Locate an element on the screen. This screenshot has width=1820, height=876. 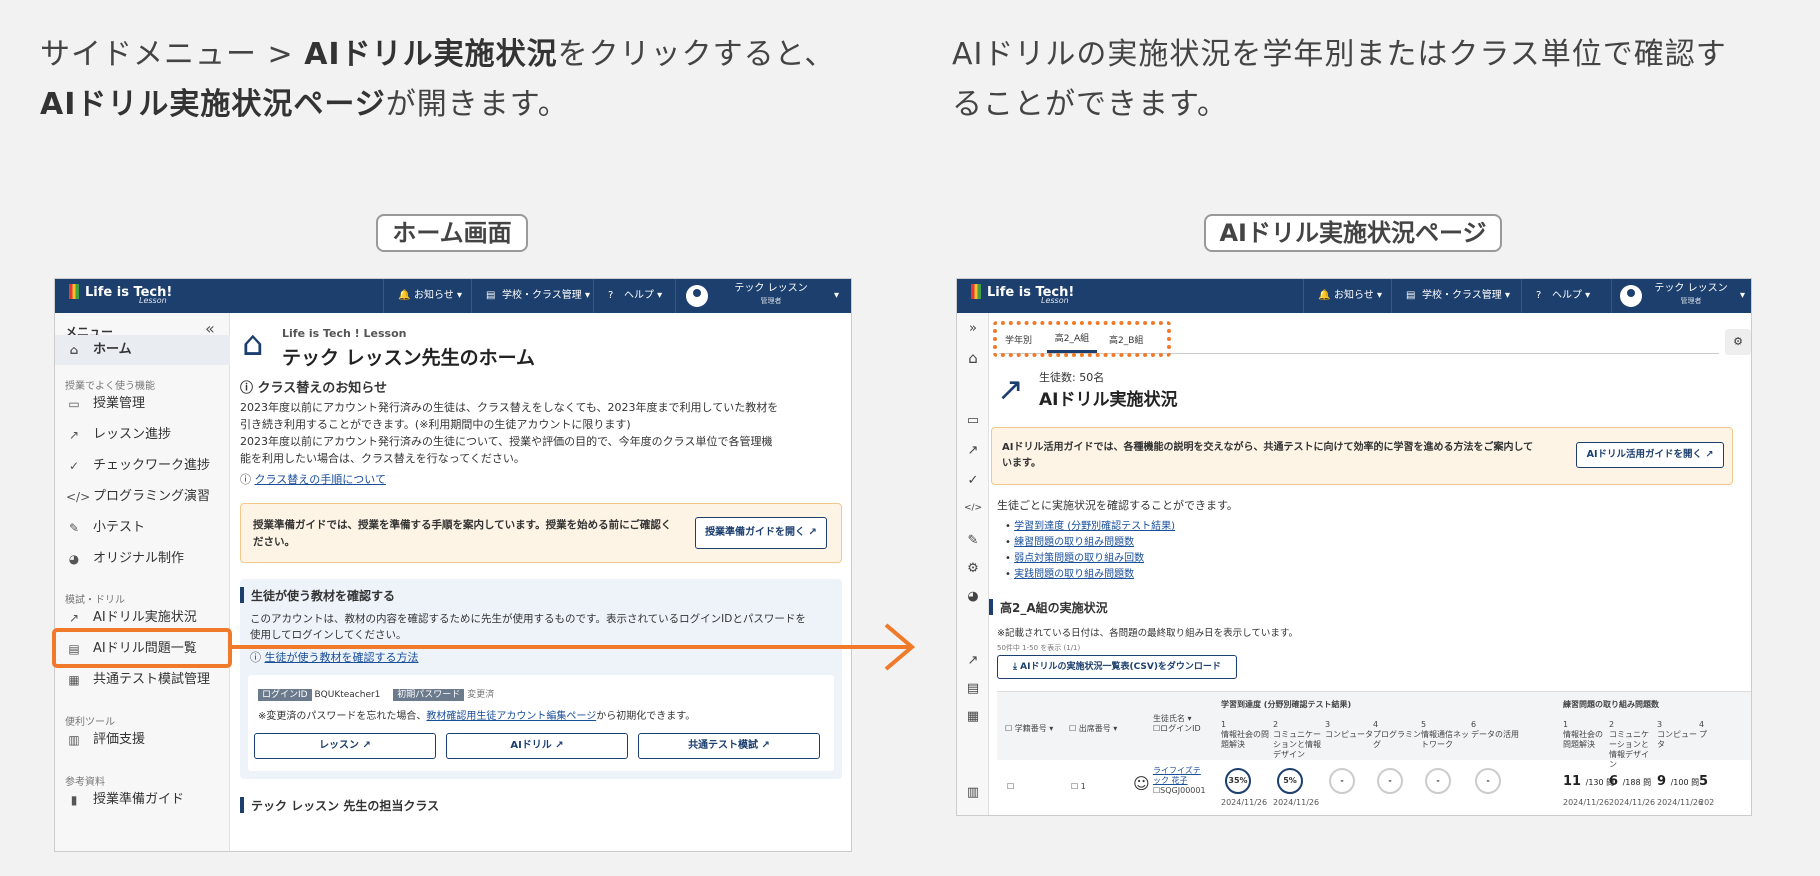
page-title: AIドリル実施状況 is located at coordinates (1108, 400).